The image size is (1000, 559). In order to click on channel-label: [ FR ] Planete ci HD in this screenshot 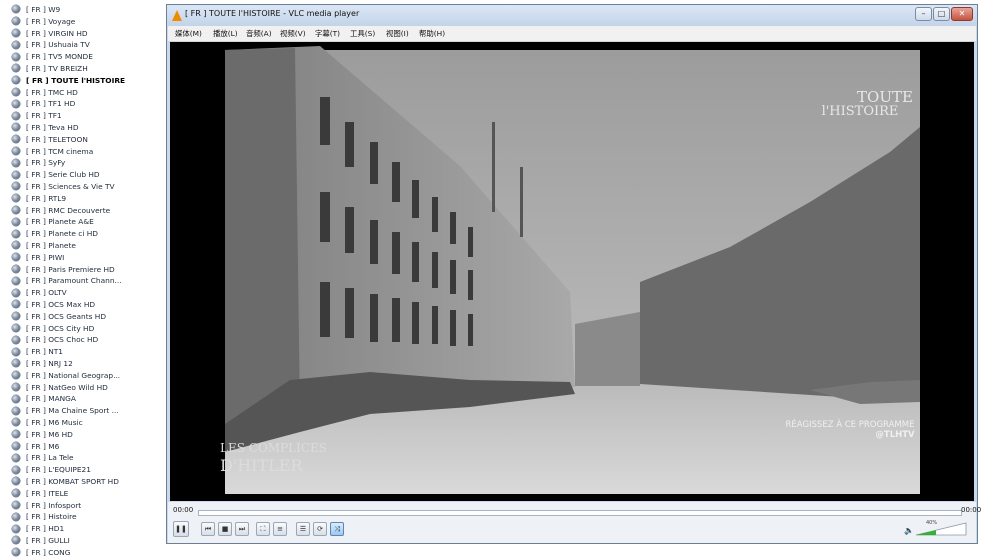, I will do `click(62, 234)`.